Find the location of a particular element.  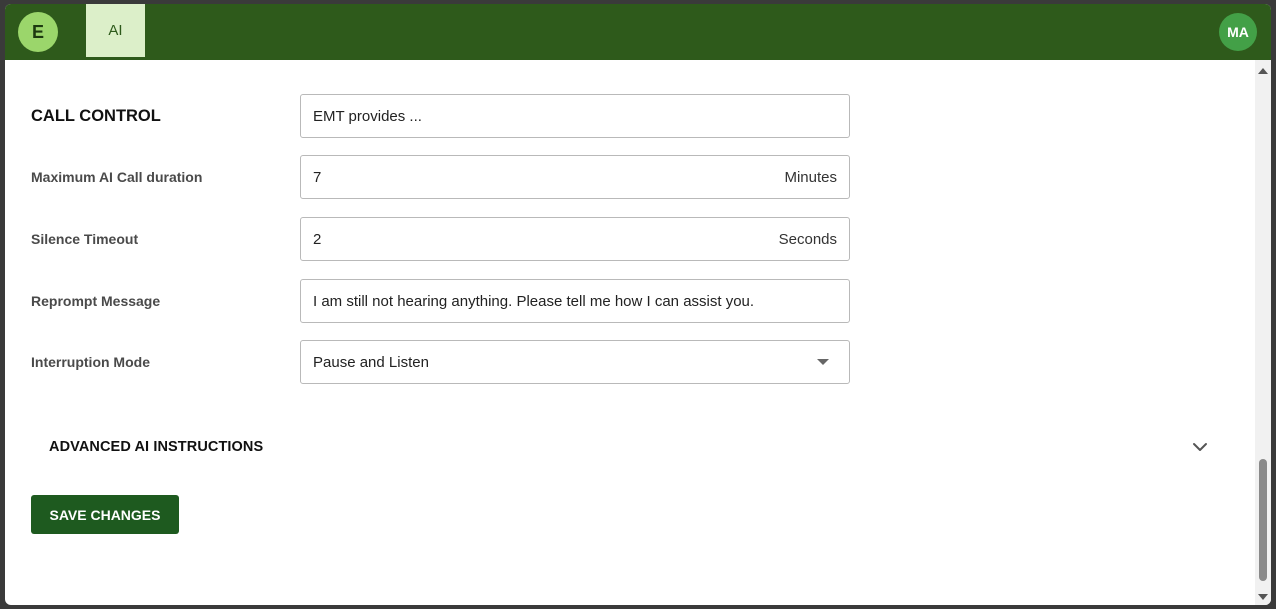

save-changes-button: SAVE CHANGES is located at coordinates (105, 514).